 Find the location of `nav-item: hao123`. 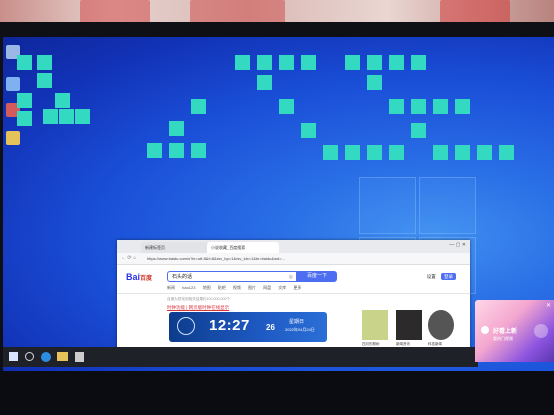

nav-item: hao123 is located at coordinates (188, 287).